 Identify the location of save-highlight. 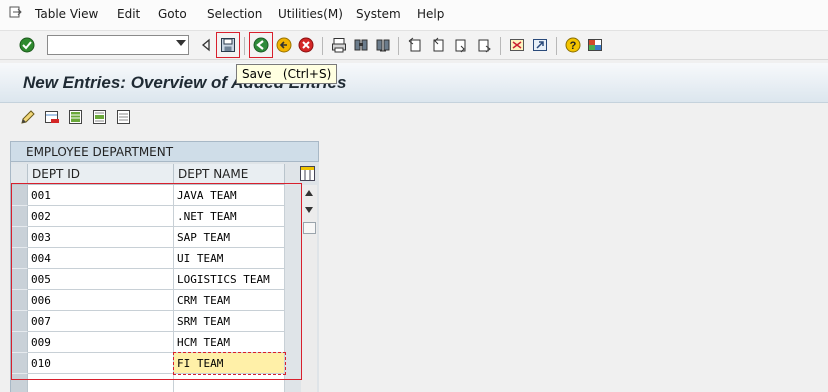
(228, 45).